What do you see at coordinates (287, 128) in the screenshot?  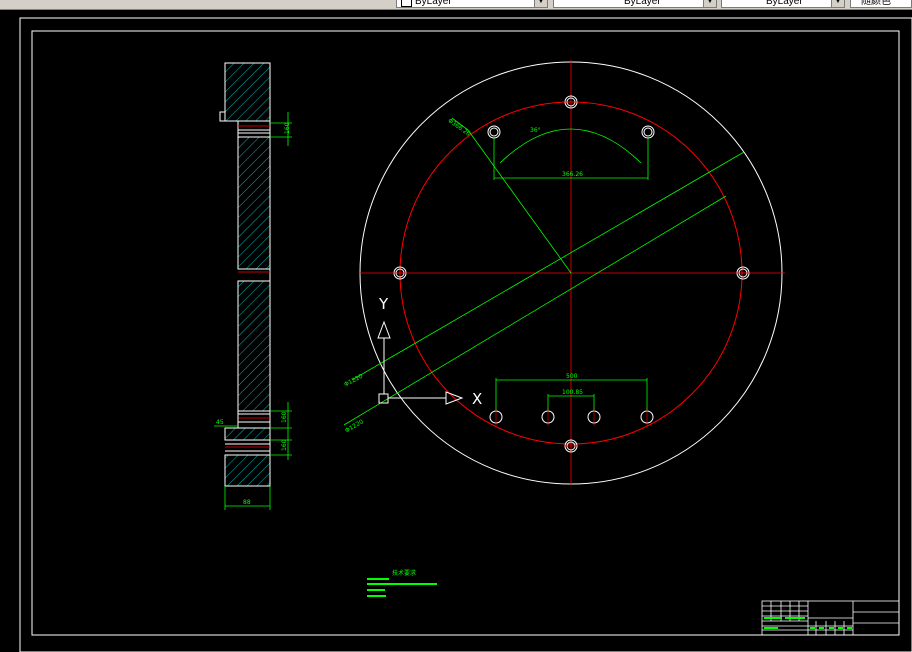 I see `dim-upper: 160` at bounding box center [287, 128].